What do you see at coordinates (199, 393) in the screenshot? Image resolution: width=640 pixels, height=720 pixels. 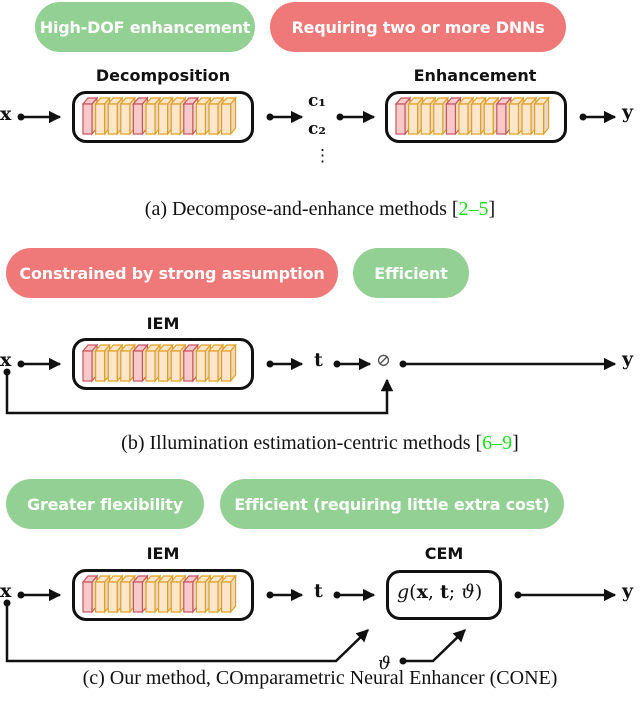 I see `skip-connection-x-to-divide` at bounding box center [199, 393].